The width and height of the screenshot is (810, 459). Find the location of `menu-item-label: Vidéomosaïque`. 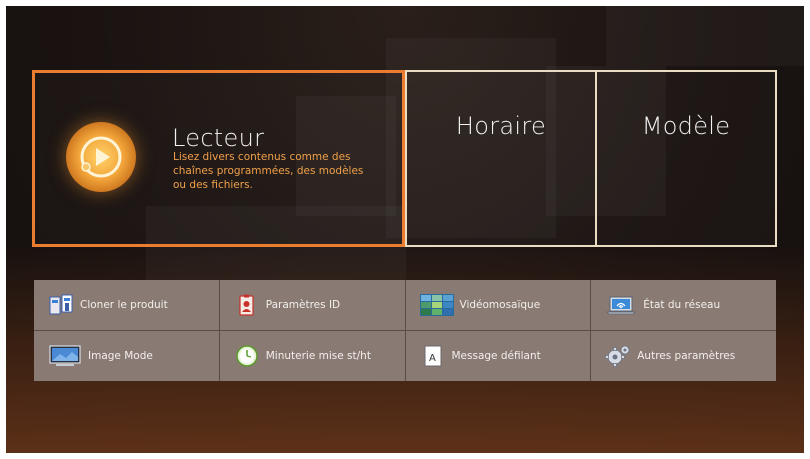

menu-item-label: Vidéomosaïque is located at coordinates (500, 305).